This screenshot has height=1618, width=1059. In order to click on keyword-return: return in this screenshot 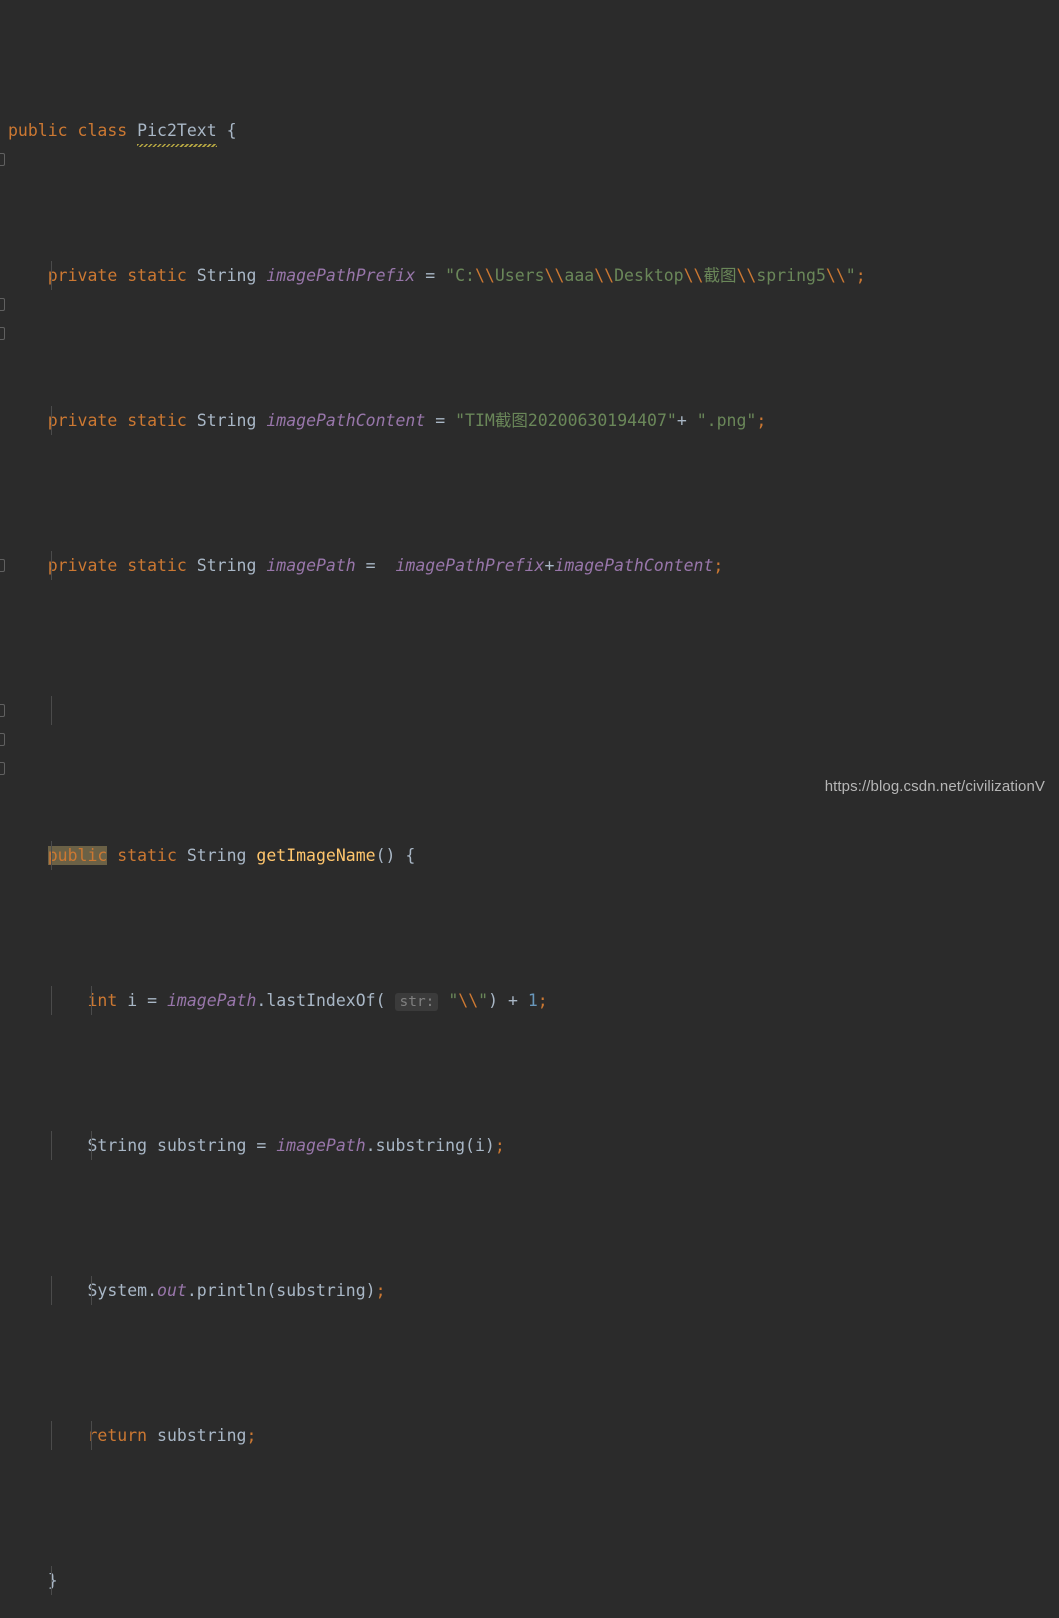, I will do `click(117, 1435)`.